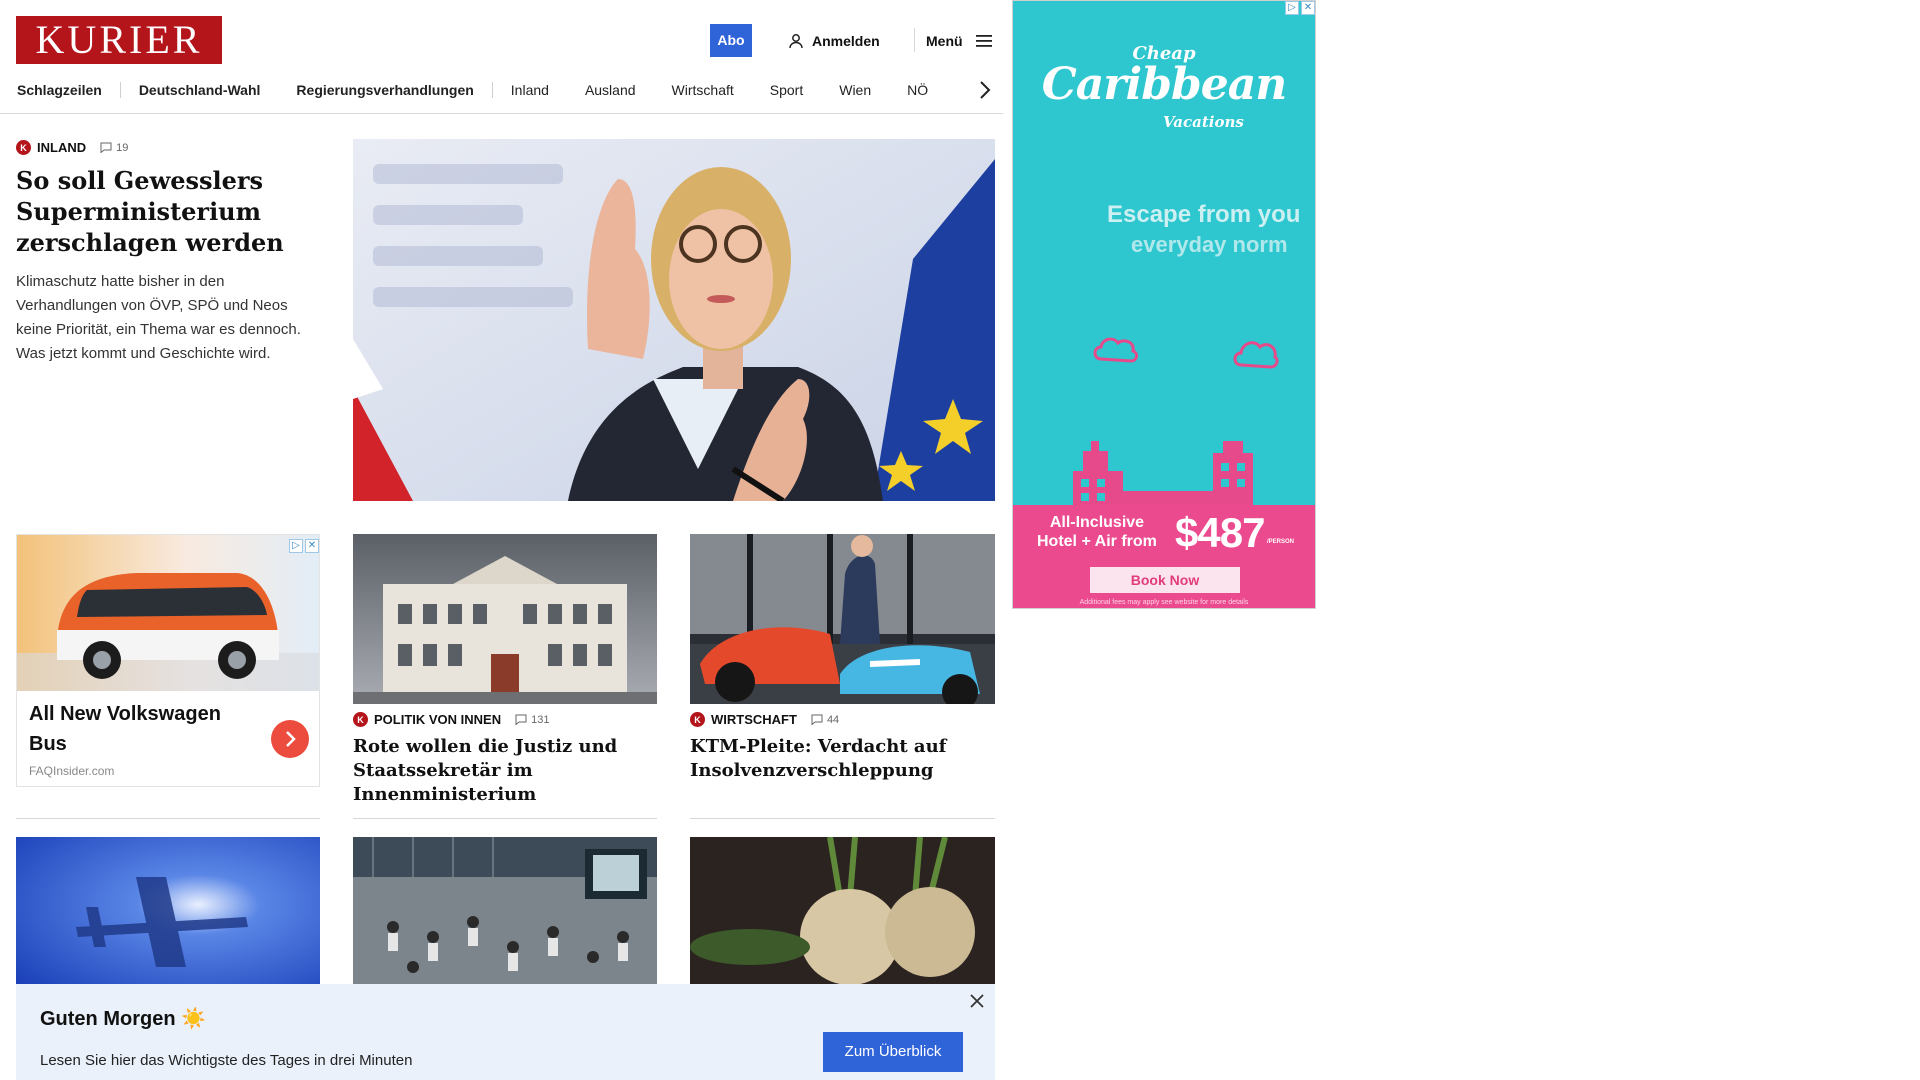  What do you see at coordinates (1220, 532) in the screenshot?
I see `ad-price: $487` at bounding box center [1220, 532].